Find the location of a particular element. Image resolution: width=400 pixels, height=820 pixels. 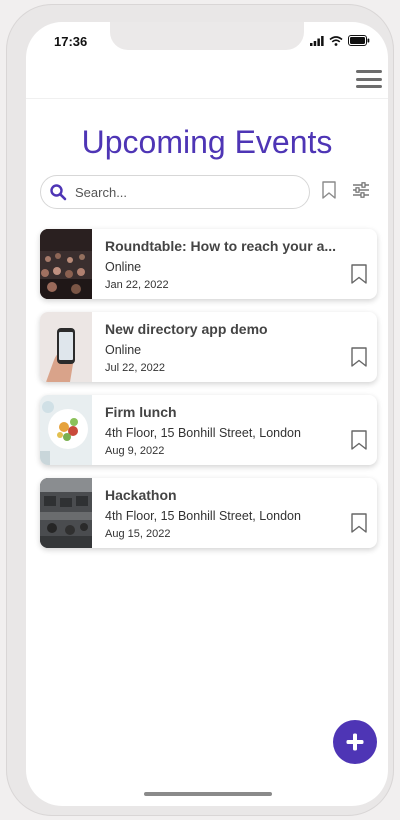

status-time: 17:36 is located at coordinates (71, 41).